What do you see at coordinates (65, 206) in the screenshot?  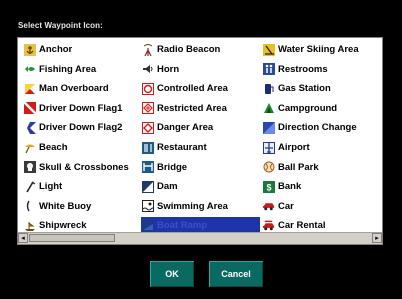 I see `icon-list-item-label: White Buoy` at bounding box center [65, 206].